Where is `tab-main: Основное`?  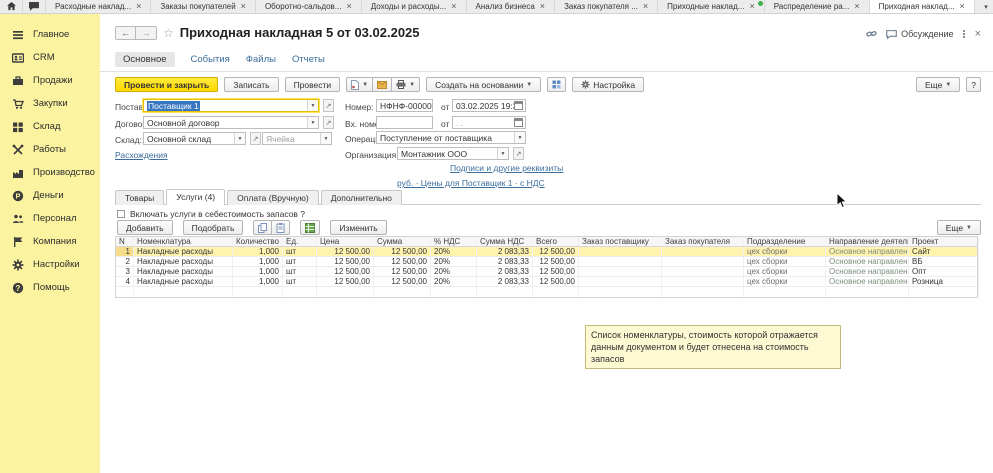
tab-main: Основное is located at coordinates (145, 59).